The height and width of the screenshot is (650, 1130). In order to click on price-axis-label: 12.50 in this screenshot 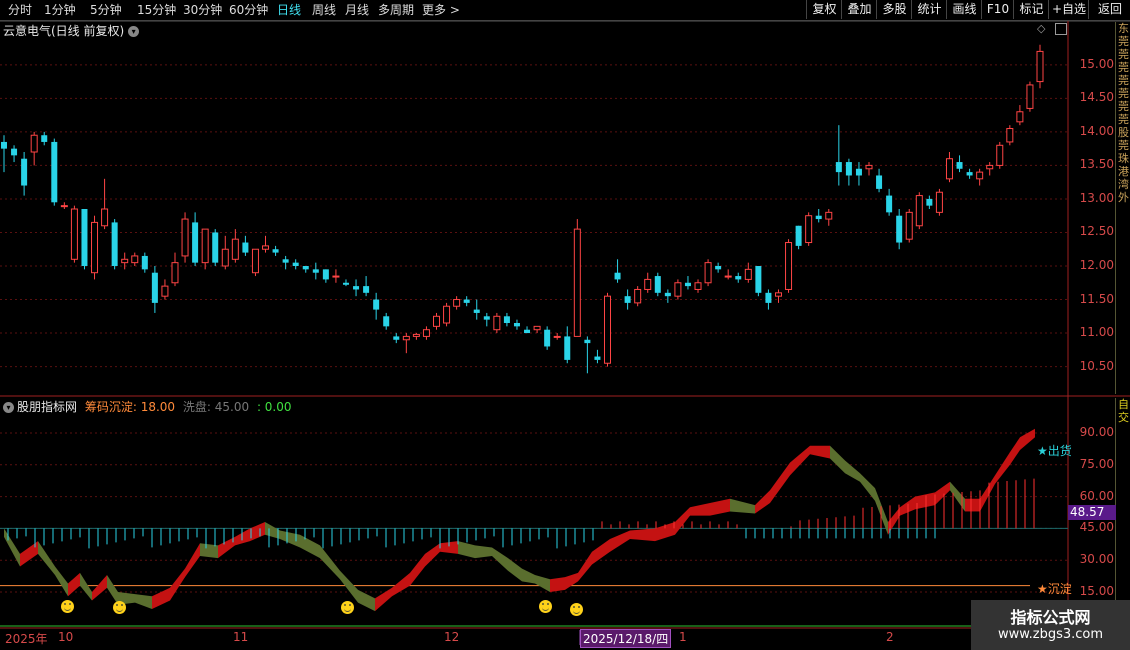, I will do `click(1096, 231)`.